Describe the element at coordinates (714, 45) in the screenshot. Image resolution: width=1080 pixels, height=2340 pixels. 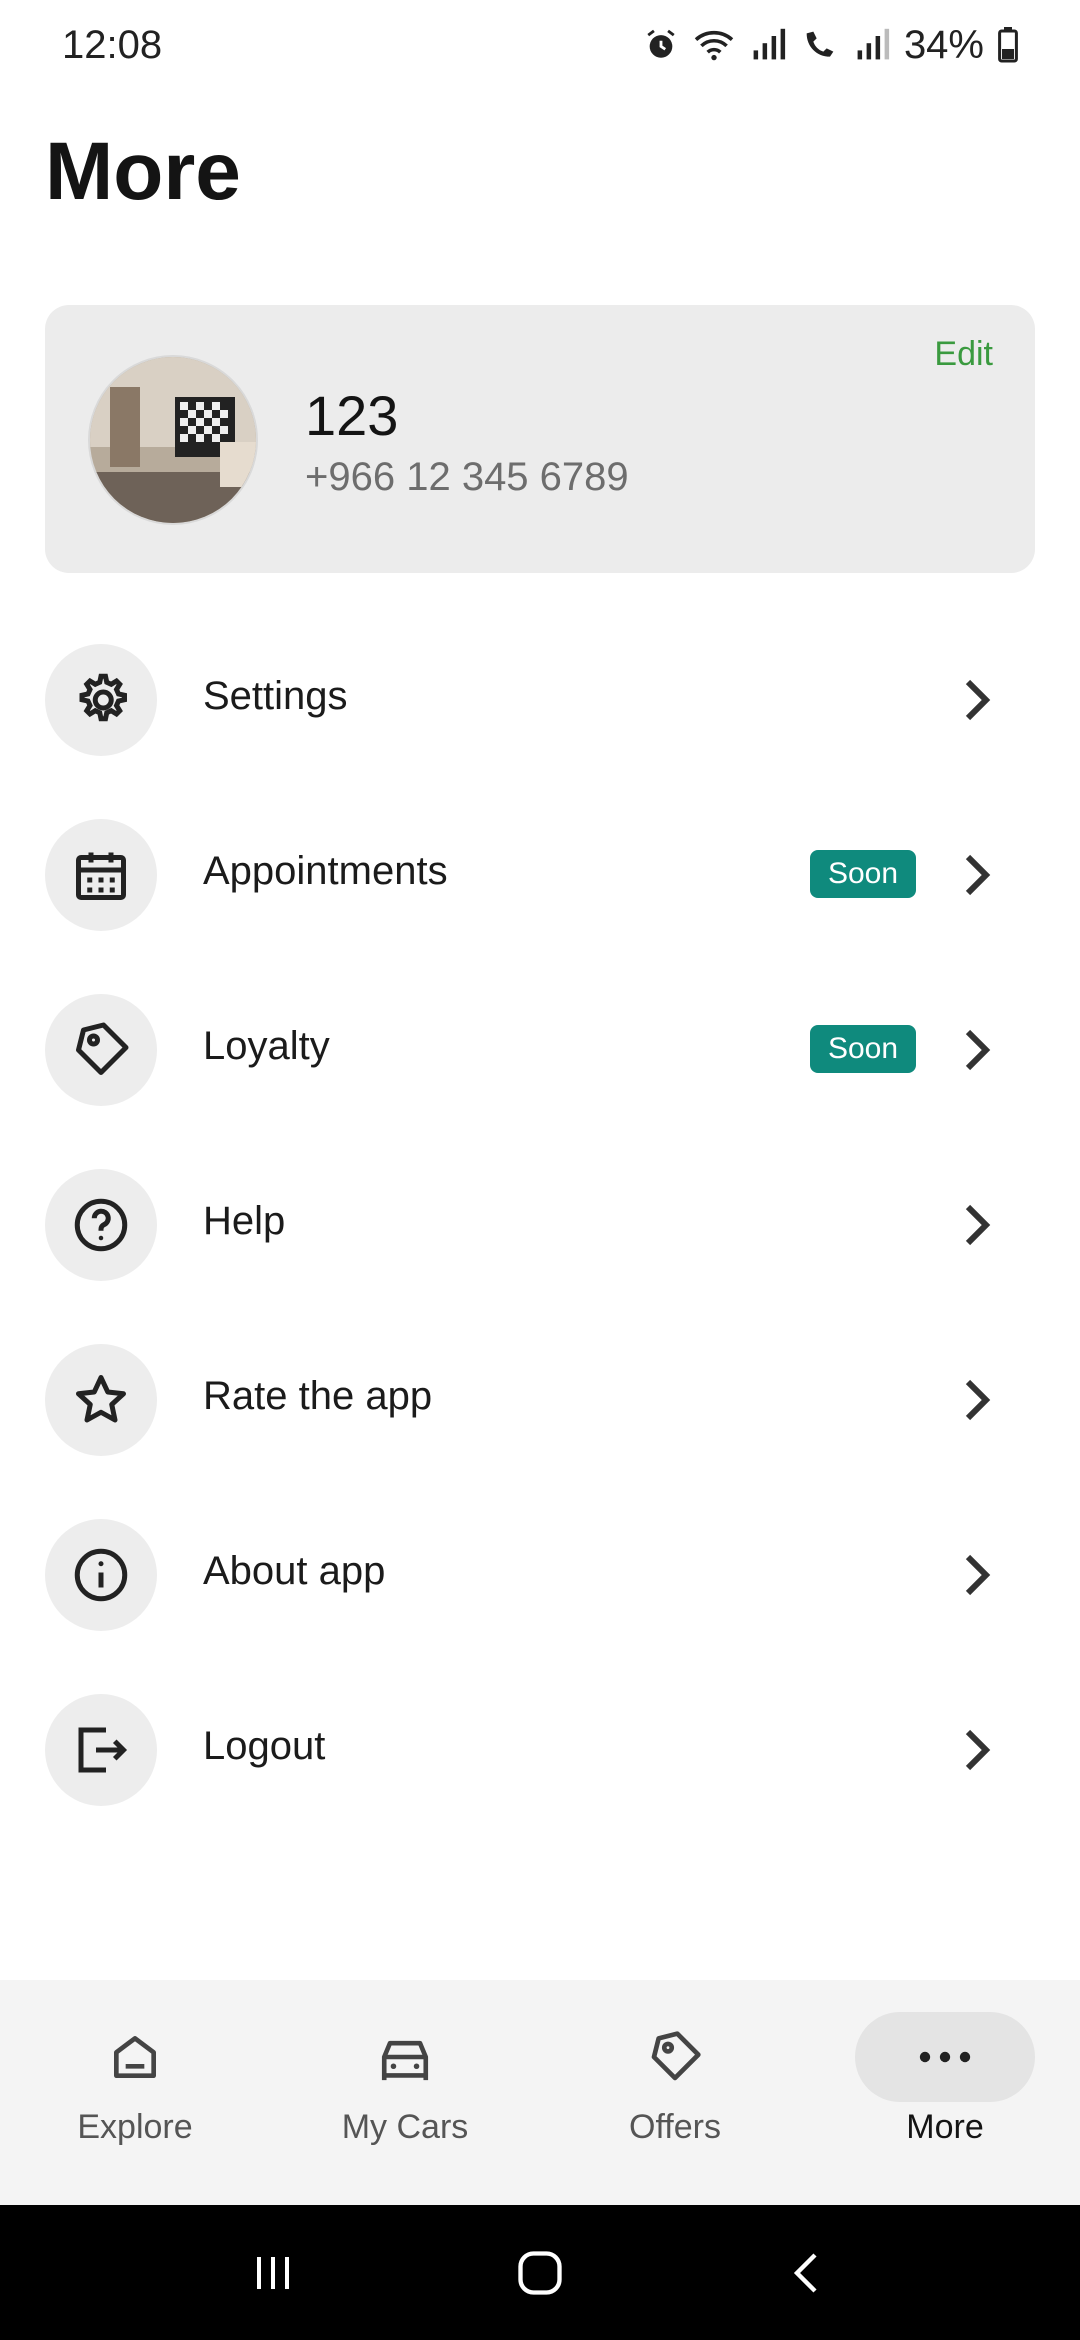
I see `wifi-icon` at that location.